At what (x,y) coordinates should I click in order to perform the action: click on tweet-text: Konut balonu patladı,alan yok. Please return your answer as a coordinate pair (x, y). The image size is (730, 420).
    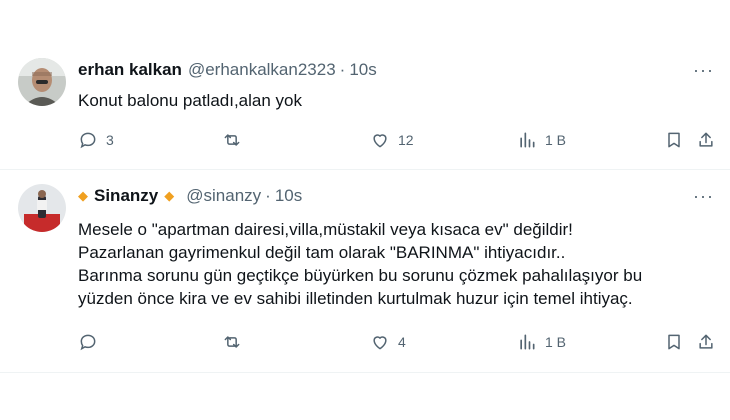
    Looking at the image, I should click on (394, 100).